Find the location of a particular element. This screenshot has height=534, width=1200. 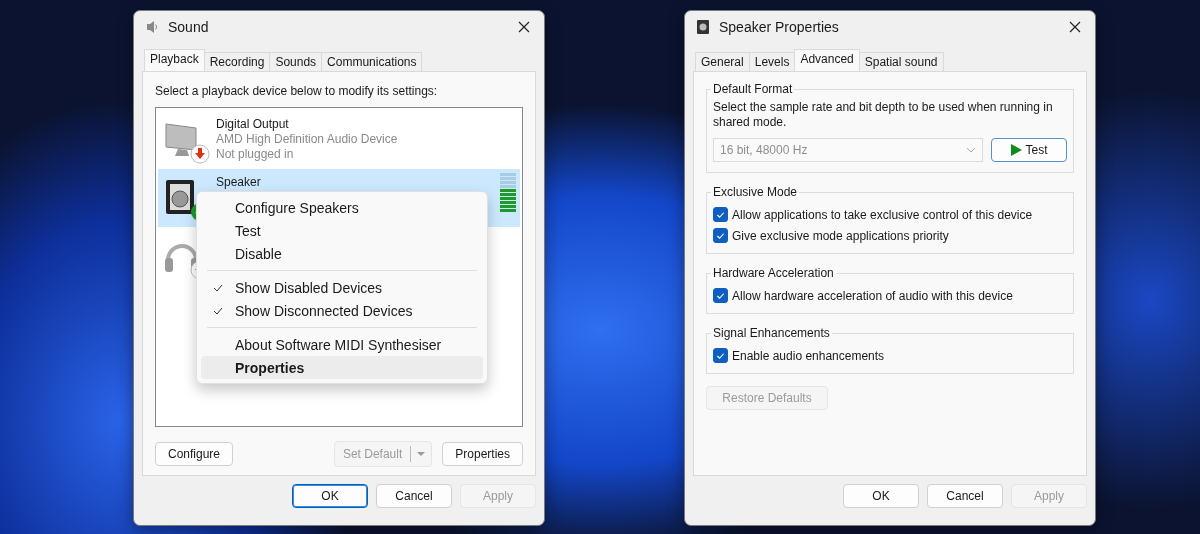

group-description: Select the sample rate and bit depth to be used when running in shared mode. is located at coordinates (883, 115).